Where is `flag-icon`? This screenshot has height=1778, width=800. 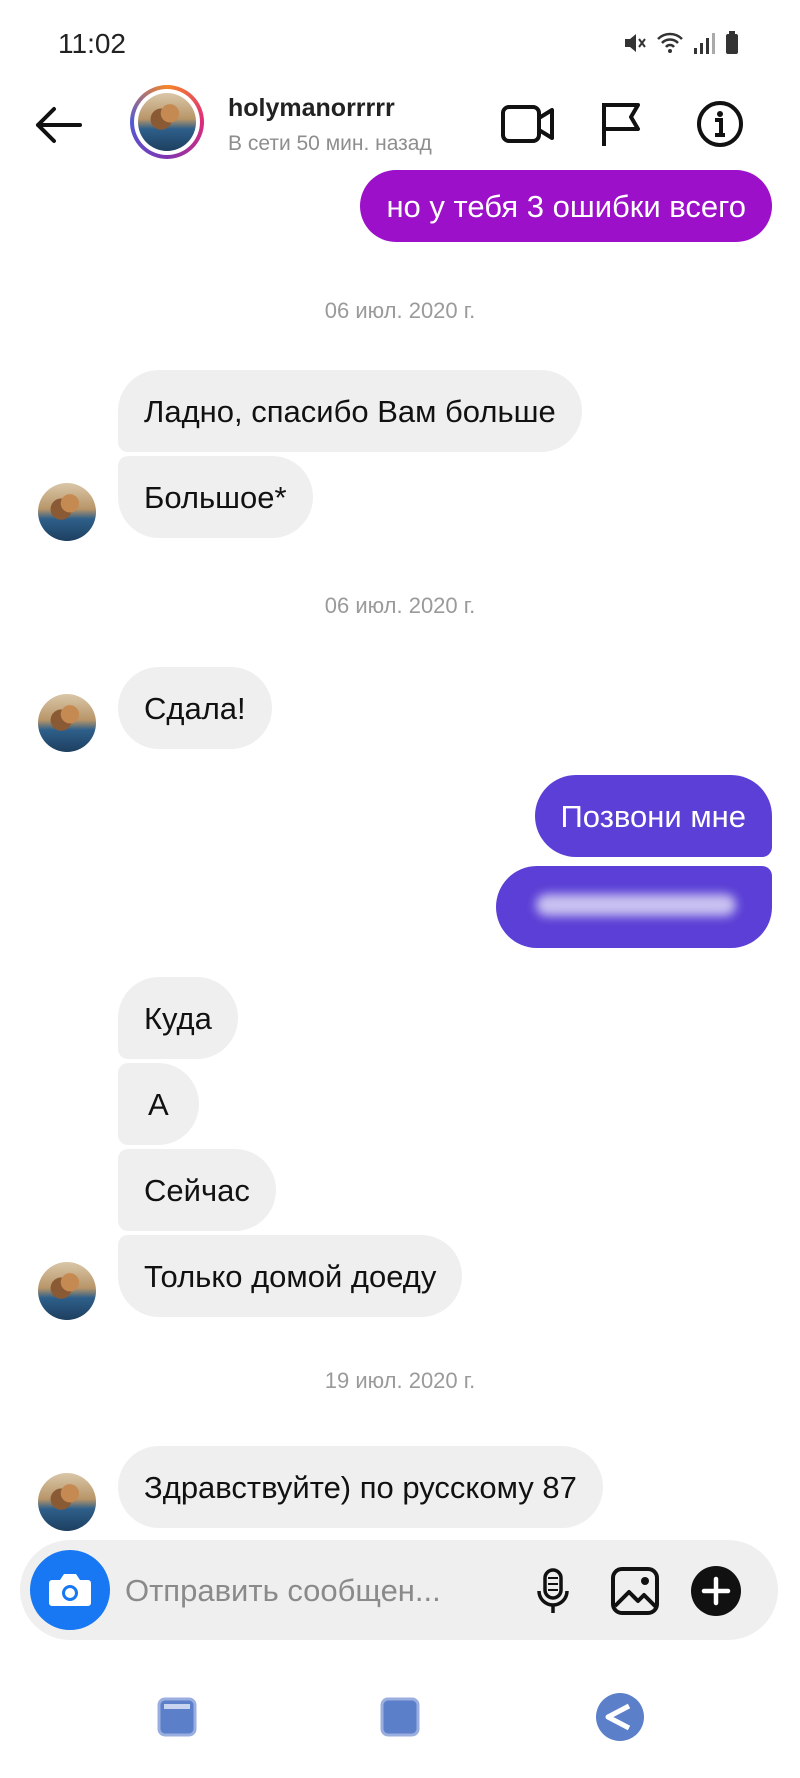 flag-icon is located at coordinates (621, 124).